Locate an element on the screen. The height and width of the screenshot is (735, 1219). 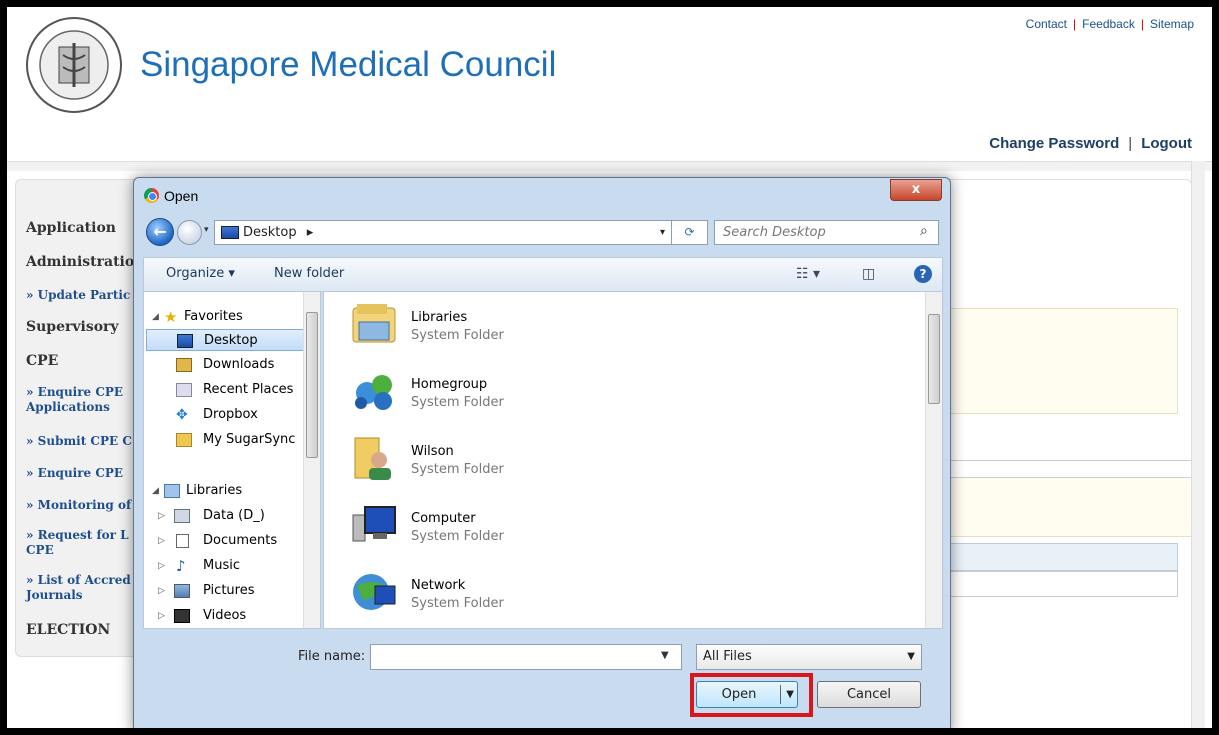
pictures-icon is located at coordinates (182, 591).